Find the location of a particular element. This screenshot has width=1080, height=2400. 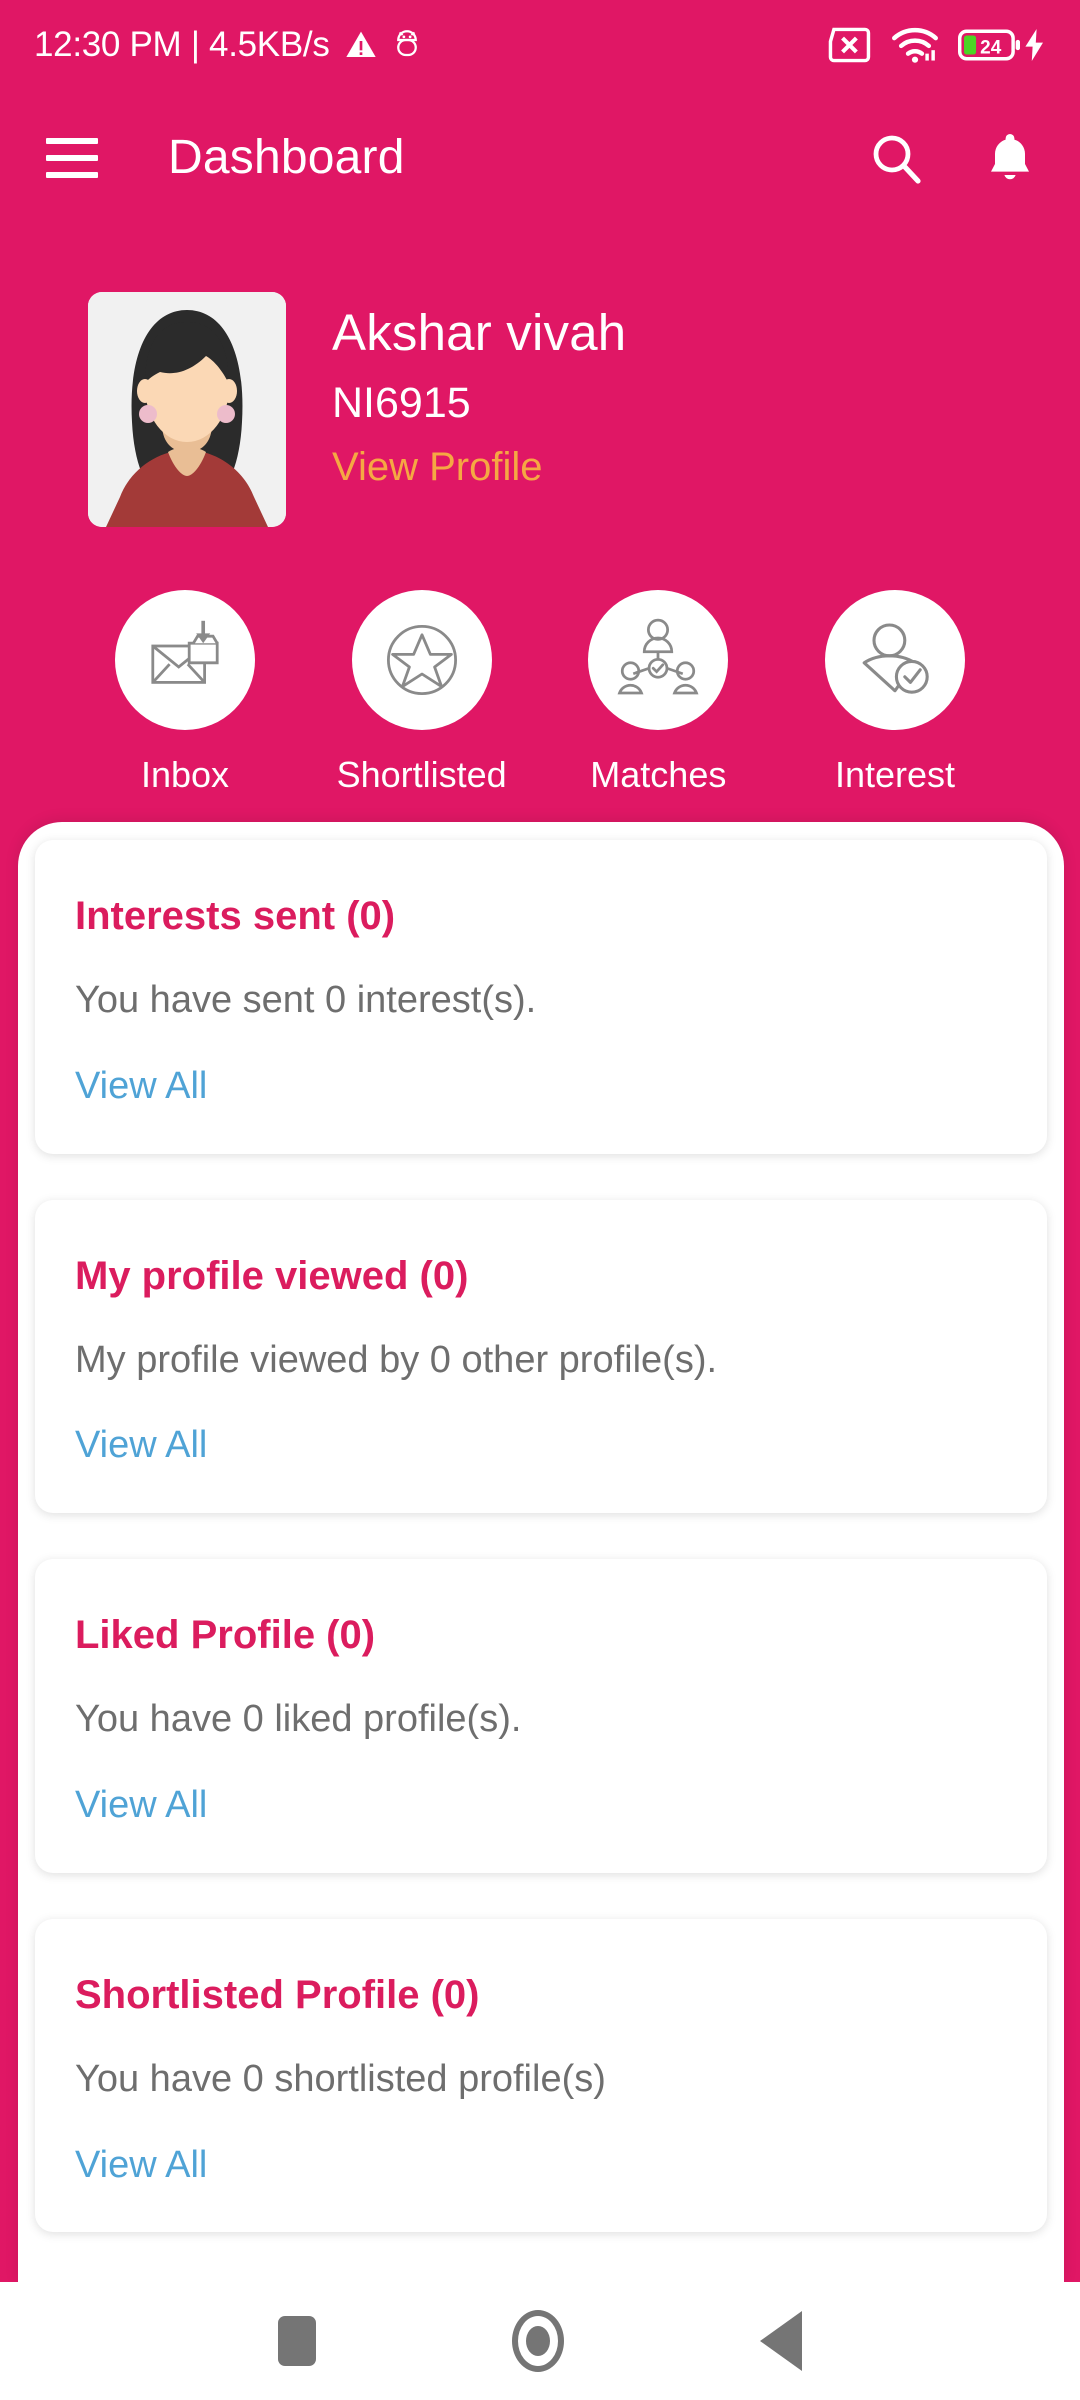

card-title: My profile viewed (0) is located at coordinates (272, 1275).